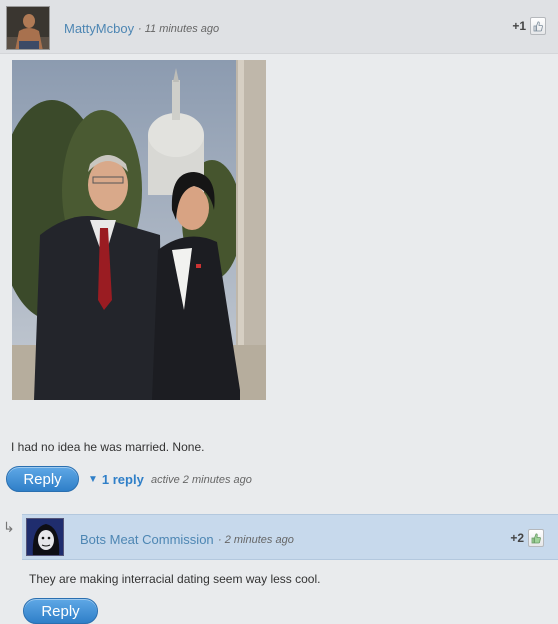 This screenshot has height=624, width=558. Describe the element at coordinates (517, 538) in the screenshot. I see `reply-vote-count: +2` at that location.